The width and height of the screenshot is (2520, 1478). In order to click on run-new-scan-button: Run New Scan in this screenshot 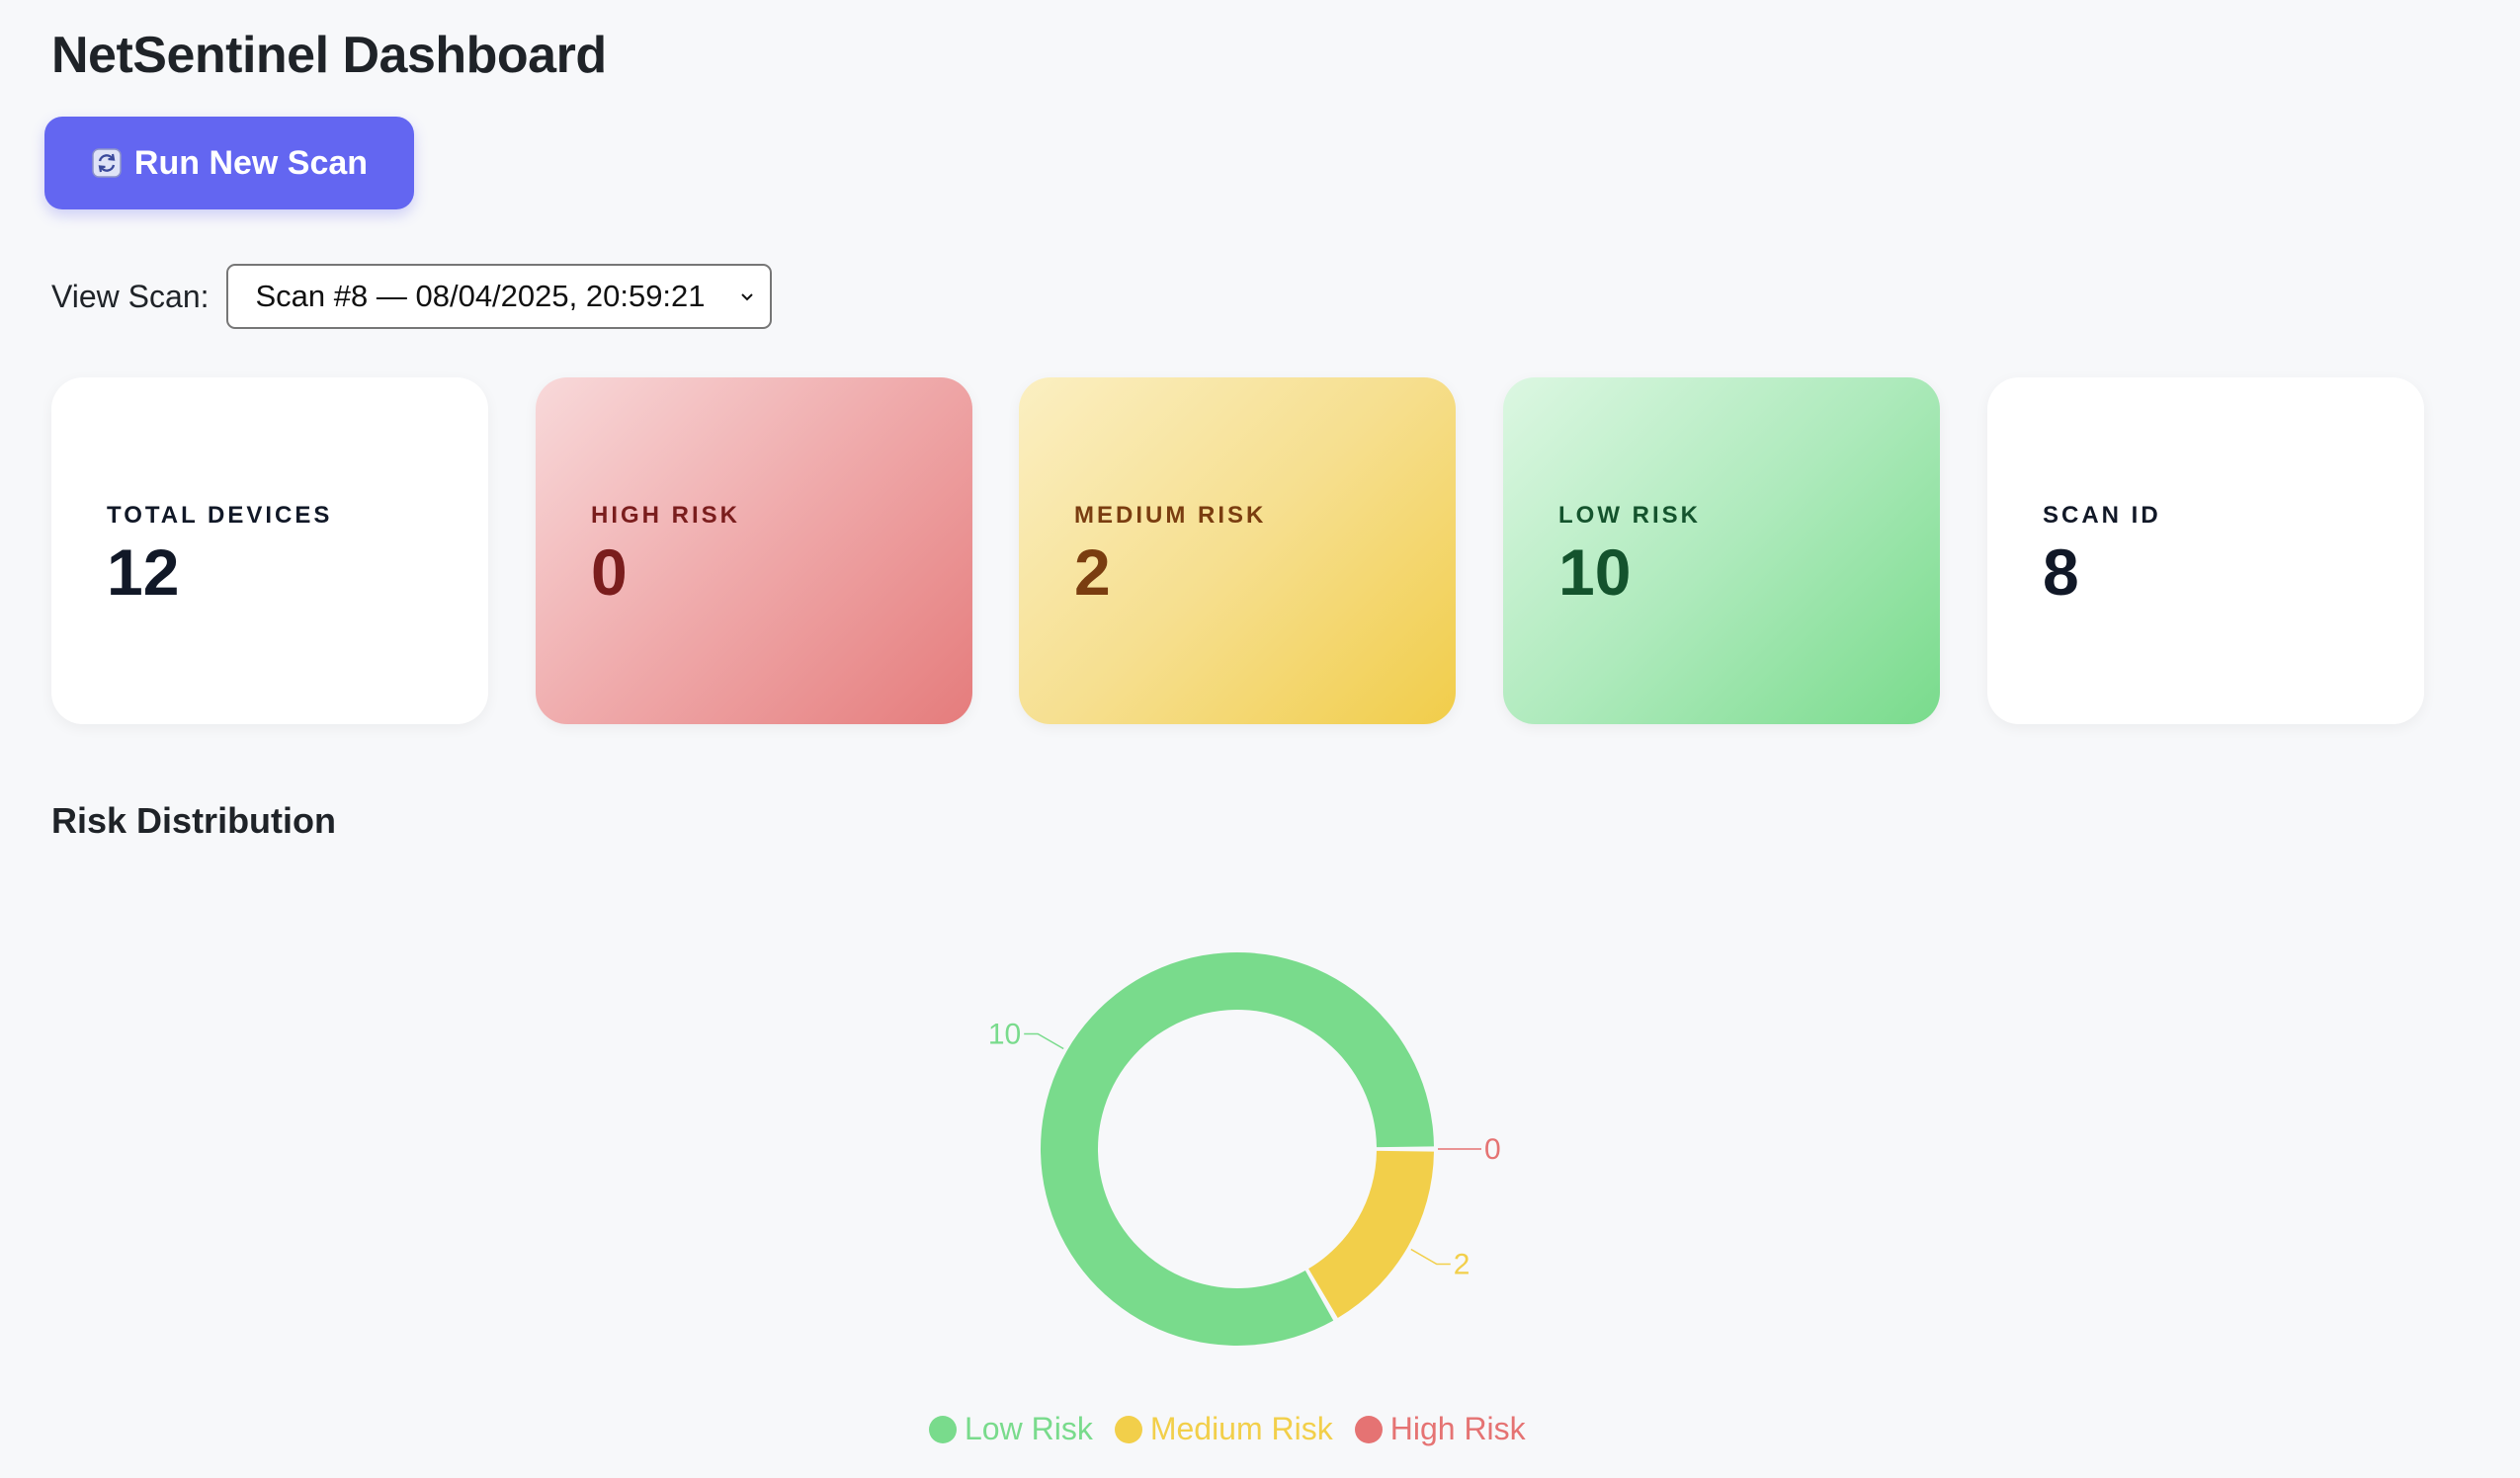, I will do `click(229, 163)`.